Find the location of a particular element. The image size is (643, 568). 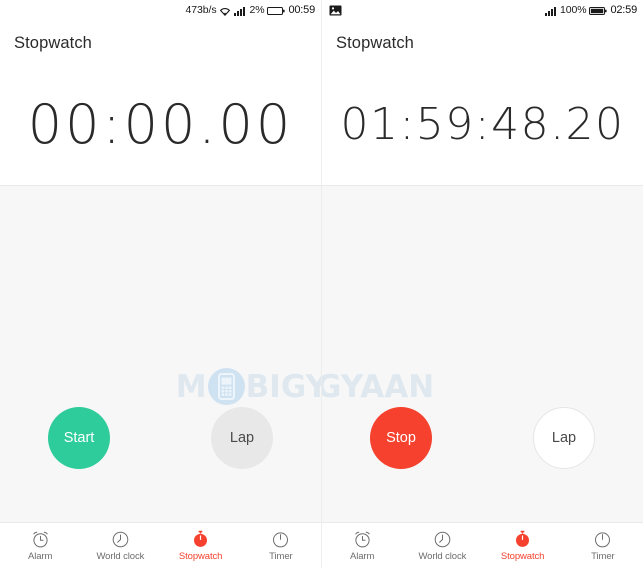

elapsed-time-text: 00:00.00 is located at coordinates (160, 124).